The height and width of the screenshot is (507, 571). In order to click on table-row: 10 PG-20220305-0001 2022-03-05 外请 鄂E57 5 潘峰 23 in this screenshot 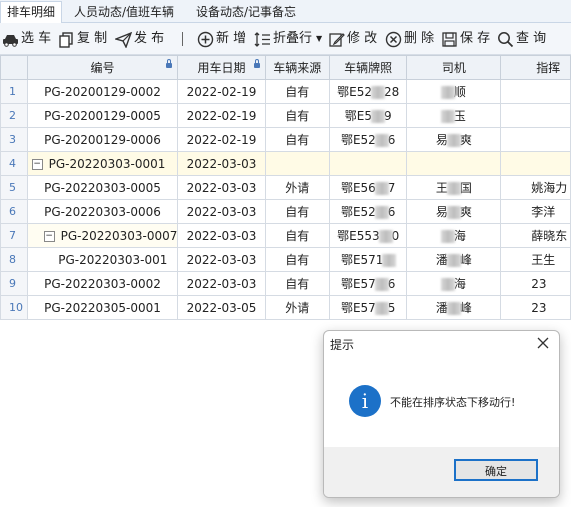, I will do `click(285, 307)`.